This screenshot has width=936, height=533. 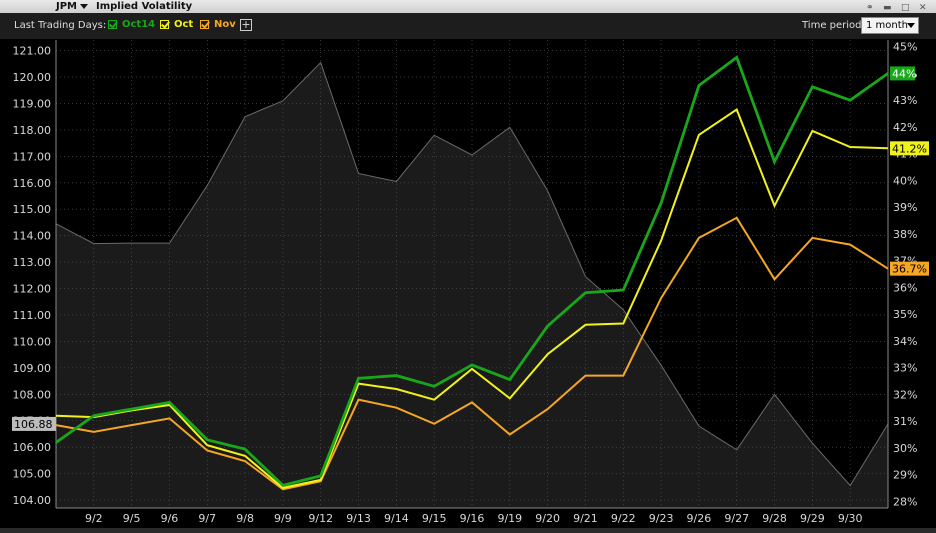 I want to click on right-tick-label: 45%, so click(x=905, y=47).